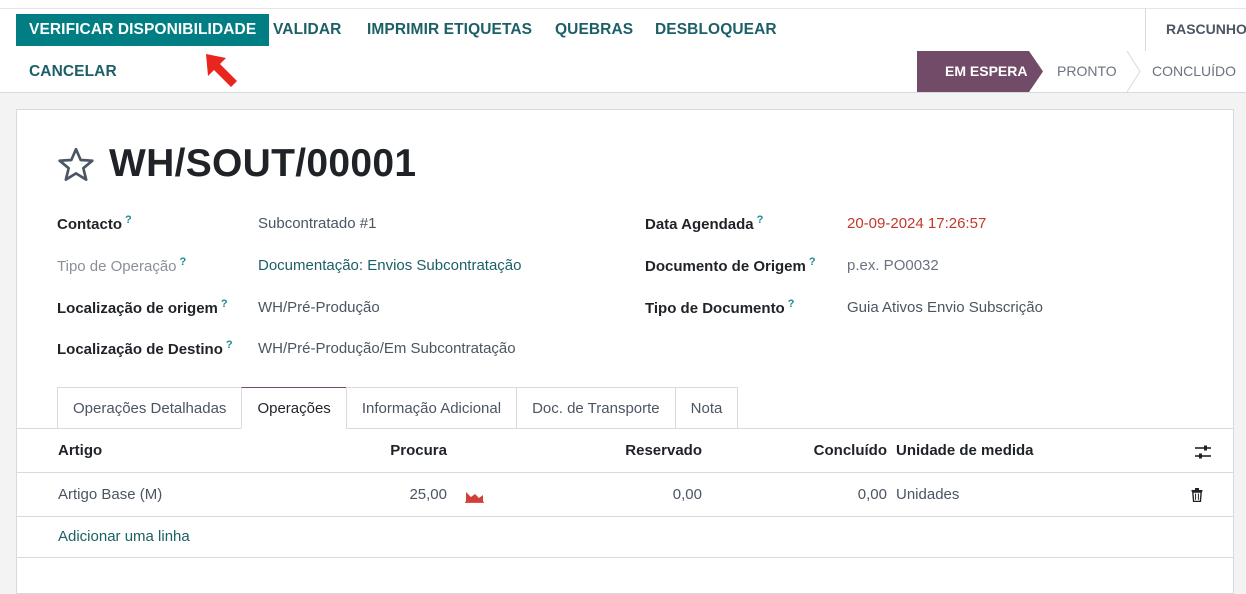 The height and width of the screenshot is (594, 1246). Describe the element at coordinates (1194, 71) in the screenshot. I see `status-done: CONCLUÍDO` at that location.